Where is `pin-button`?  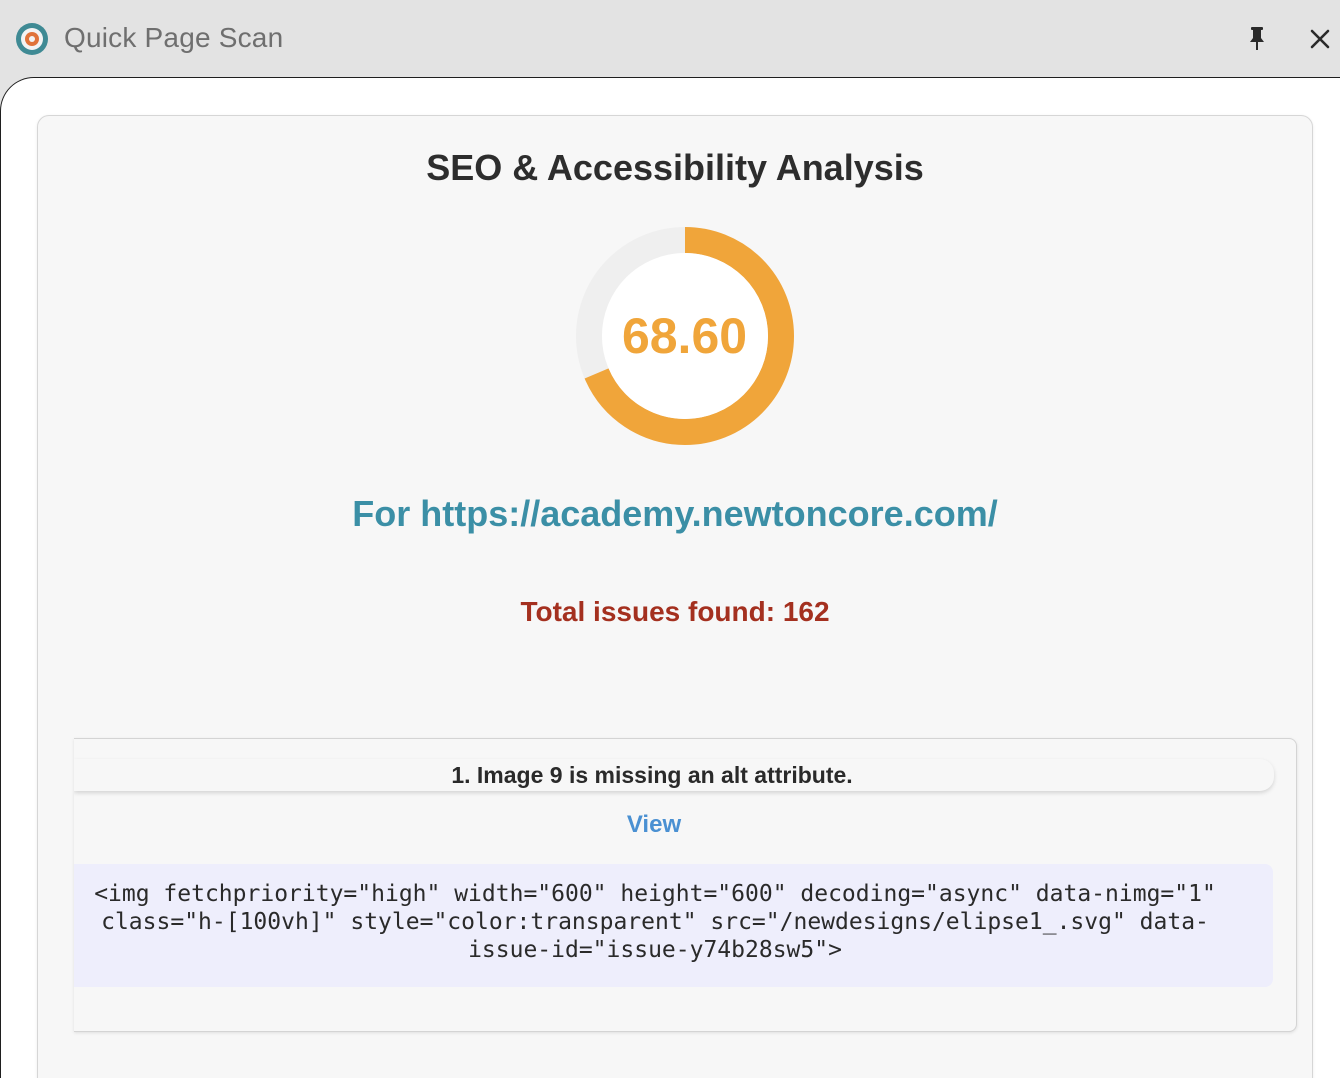
pin-button is located at coordinates (1257, 39).